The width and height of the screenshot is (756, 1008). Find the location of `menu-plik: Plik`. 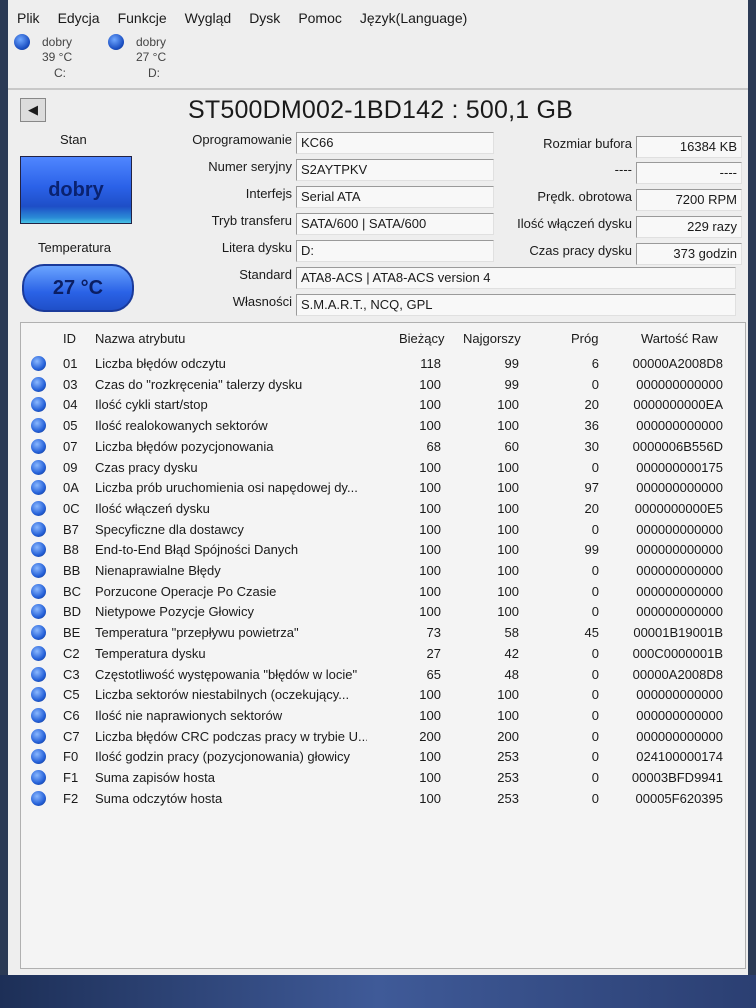

menu-plik: Plik is located at coordinates (28, 20).